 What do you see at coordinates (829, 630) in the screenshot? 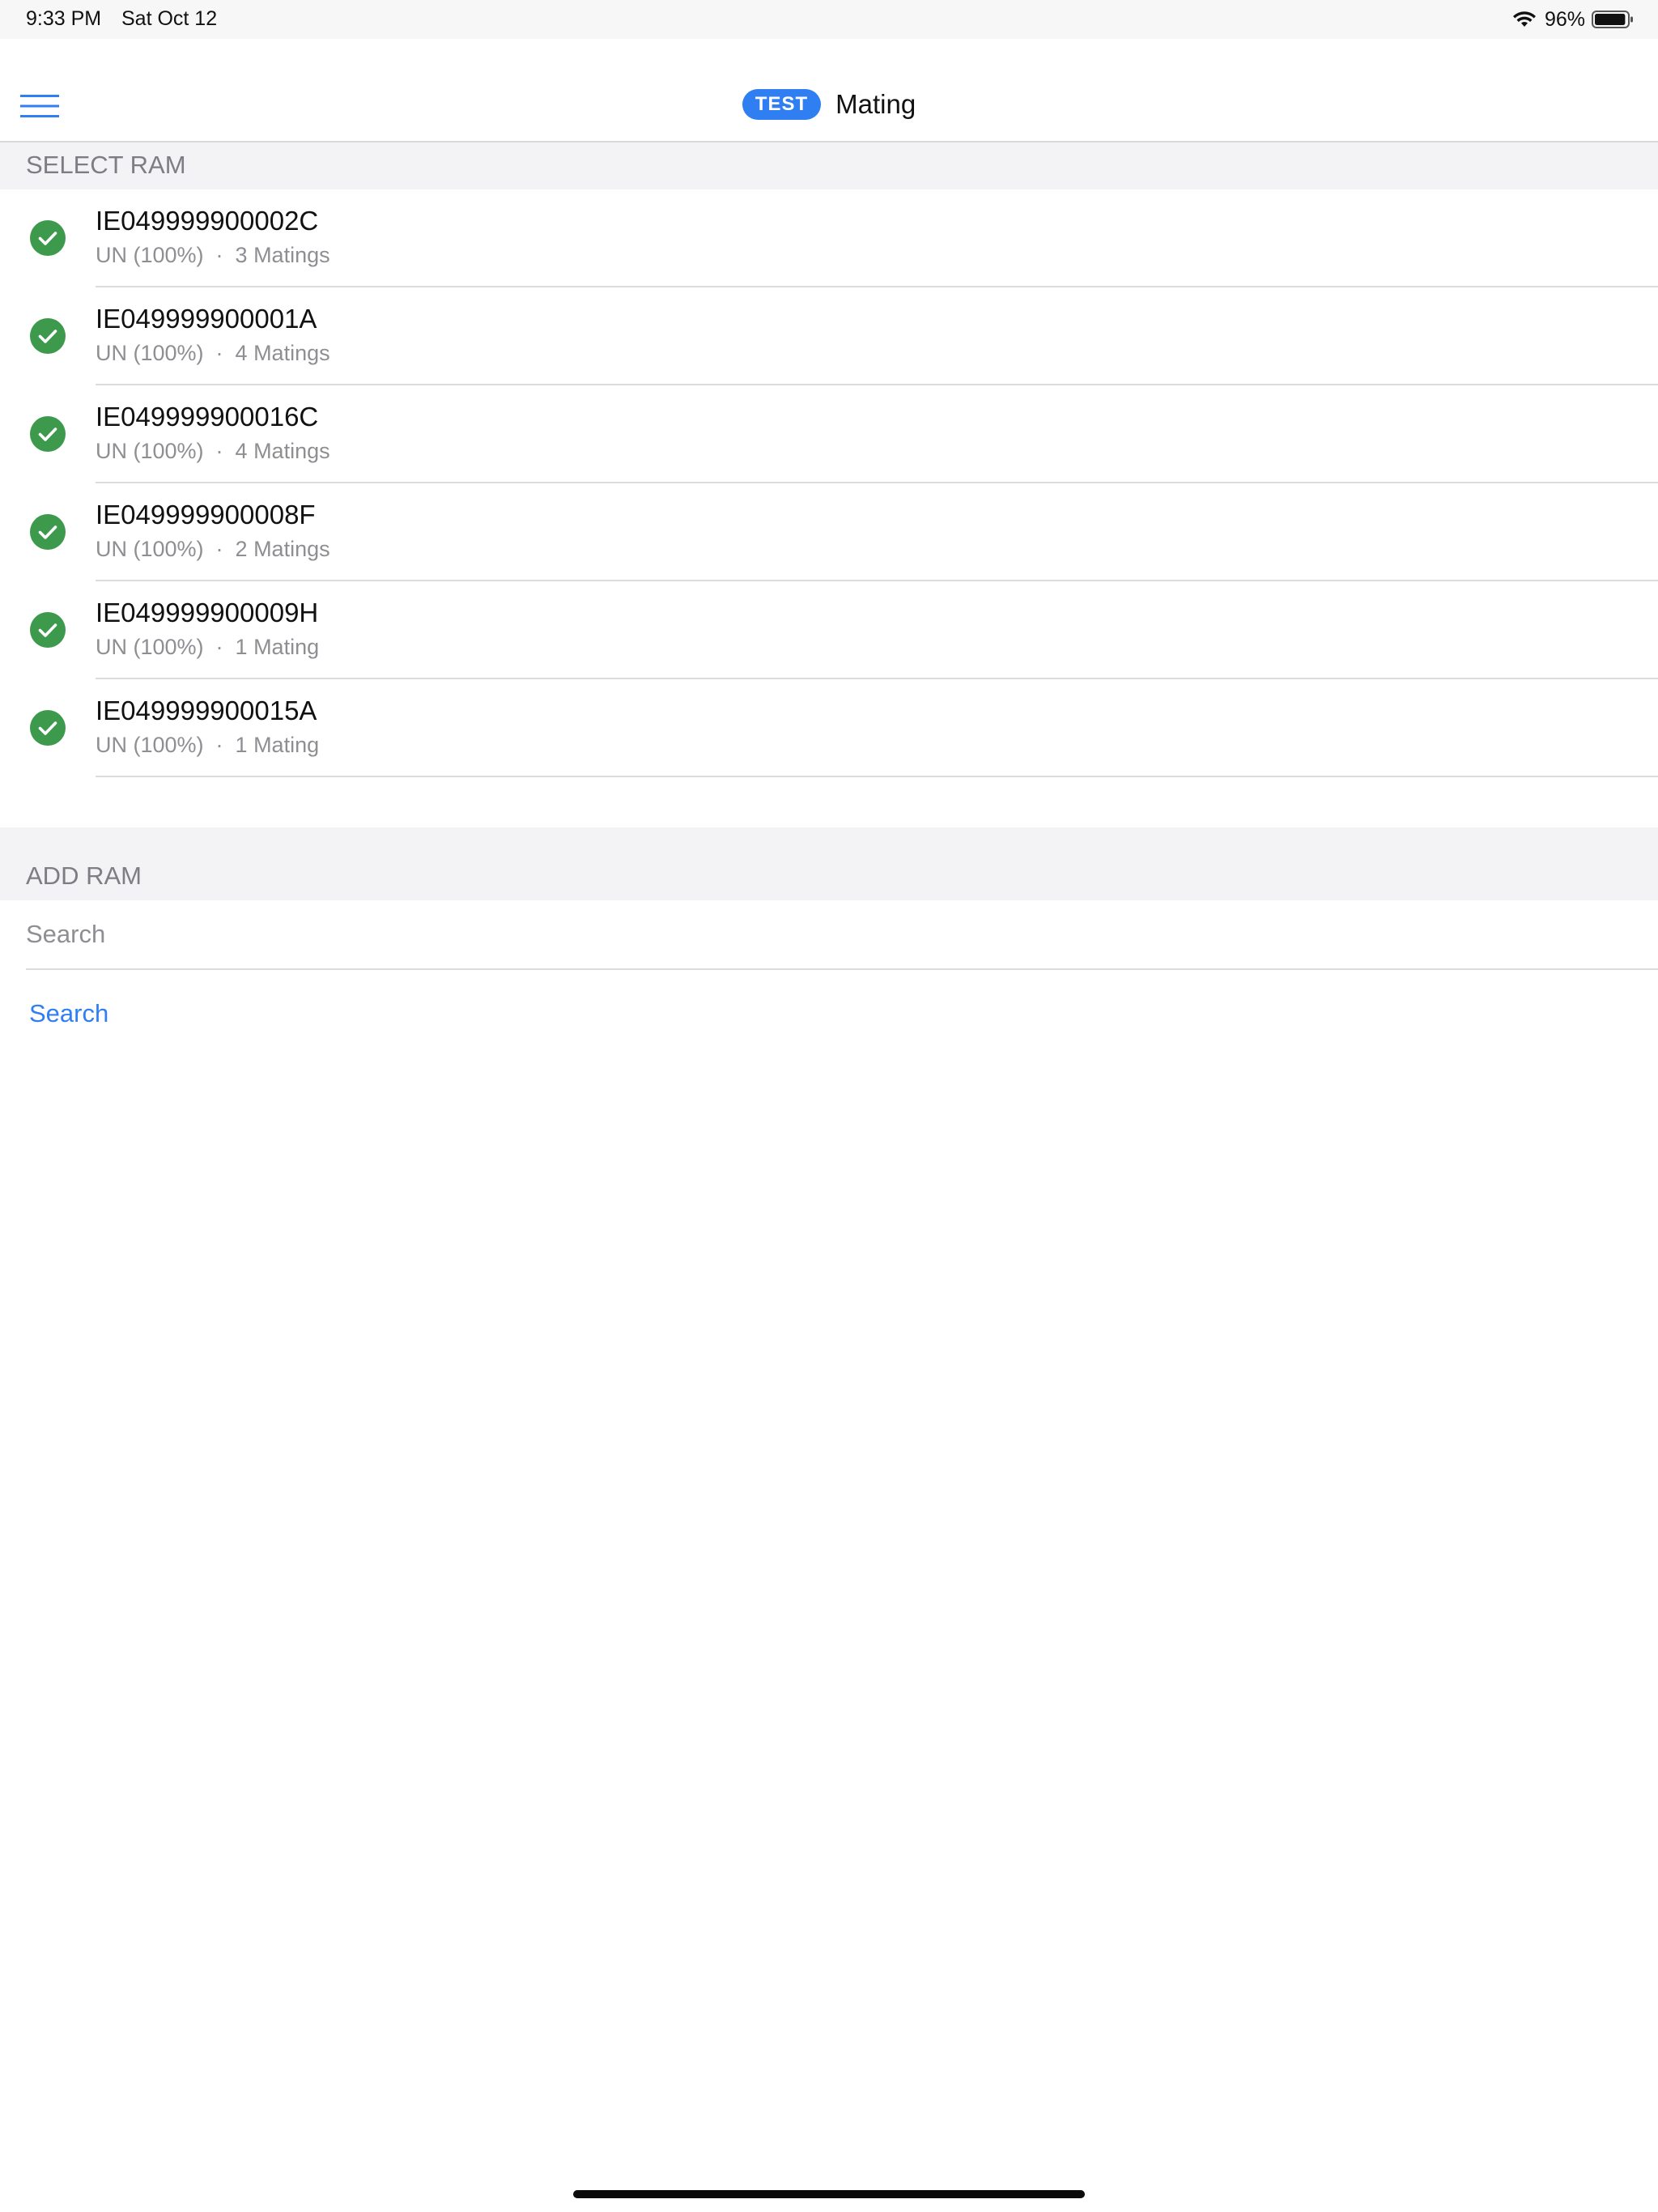
I see `ram-list-item: IE049999900009H UN (100%) · 1 Mating` at bounding box center [829, 630].